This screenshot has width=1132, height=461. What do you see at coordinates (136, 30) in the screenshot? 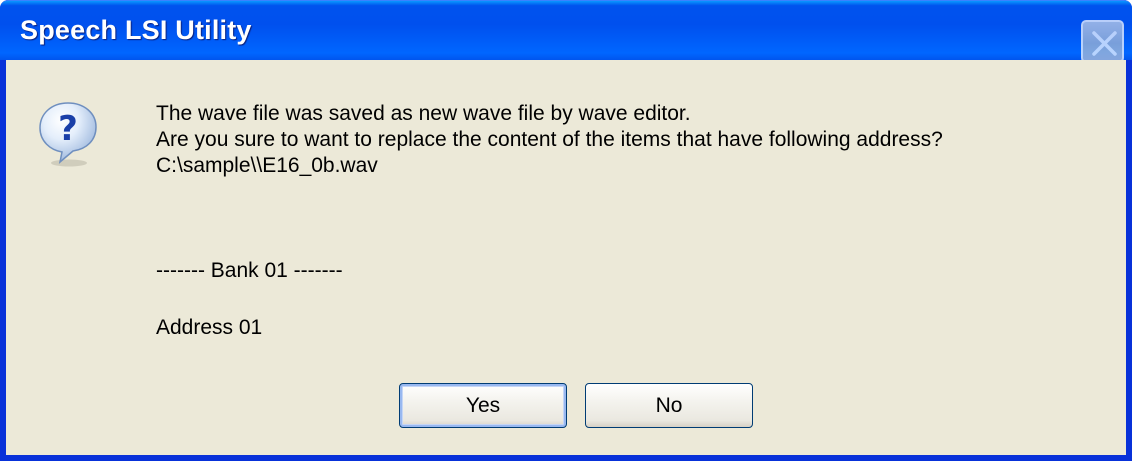
I see `window-title: Speech LSI Utility` at bounding box center [136, 30].